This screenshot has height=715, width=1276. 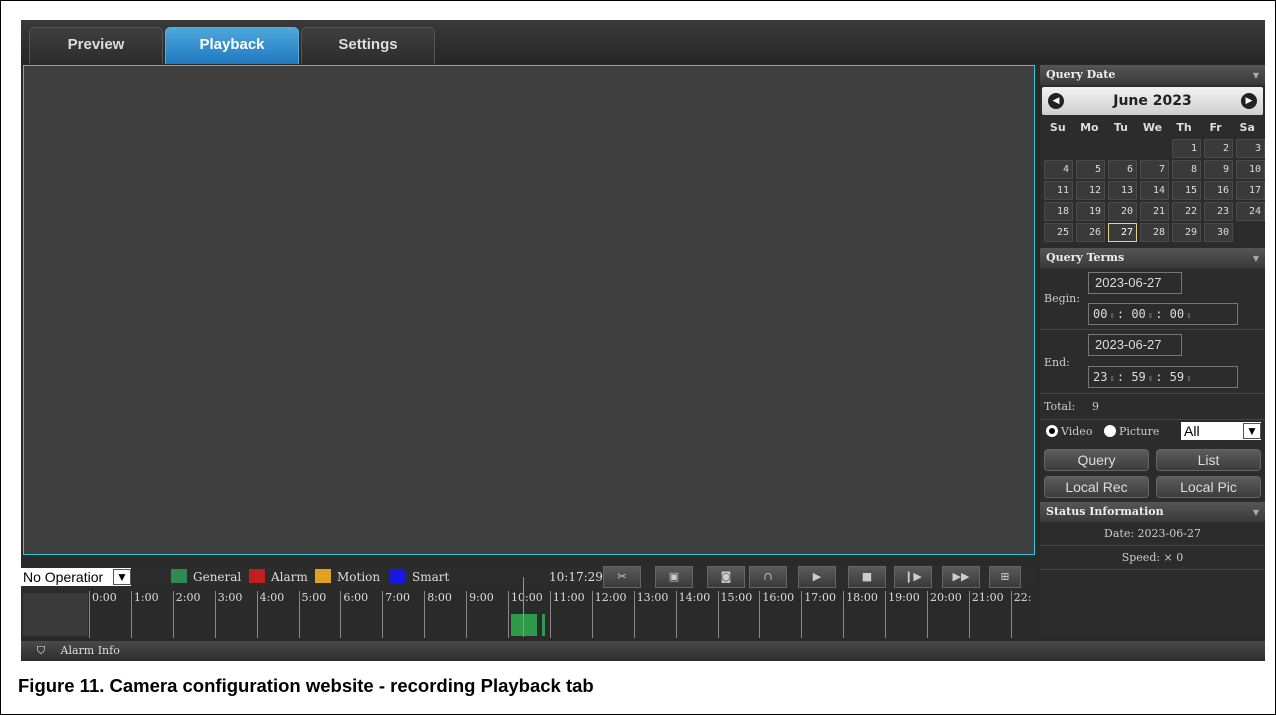 I want to click on calendar-day: 9, so click(x=1218, y=169).